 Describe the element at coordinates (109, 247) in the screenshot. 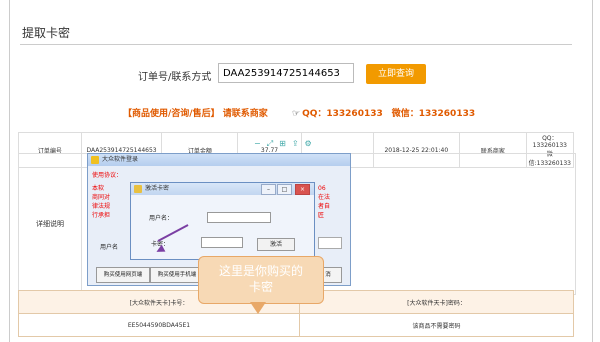

I see `user-field-label: 用户名` at that location.